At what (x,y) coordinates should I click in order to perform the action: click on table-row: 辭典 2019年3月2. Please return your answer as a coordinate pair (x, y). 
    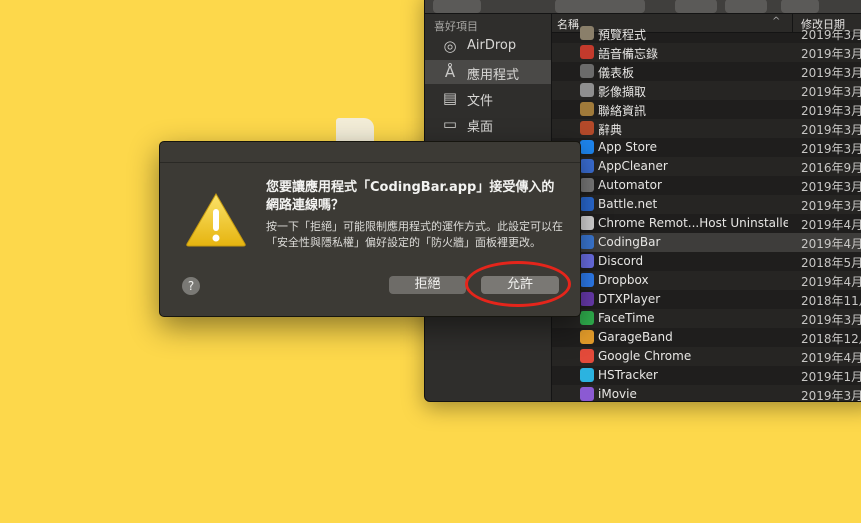
    Looking at the image, I should click on (706, 128).